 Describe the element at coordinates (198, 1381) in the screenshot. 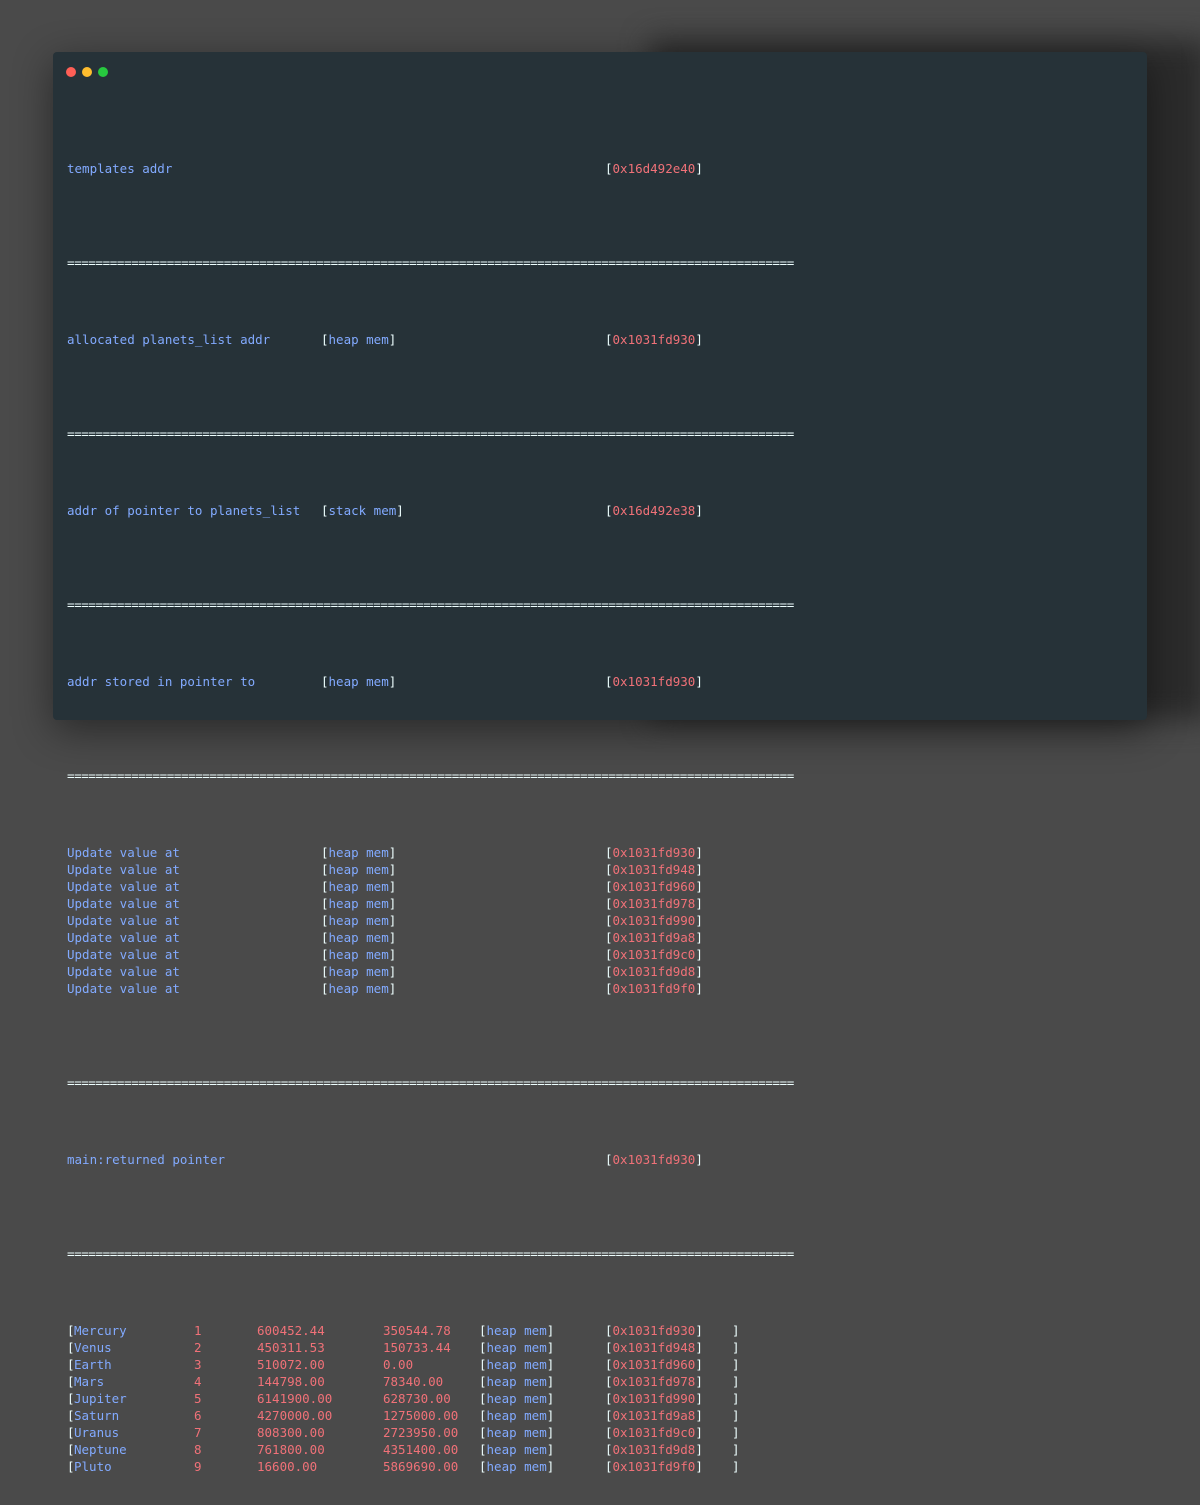

I see `planet-id: 4` at that location.